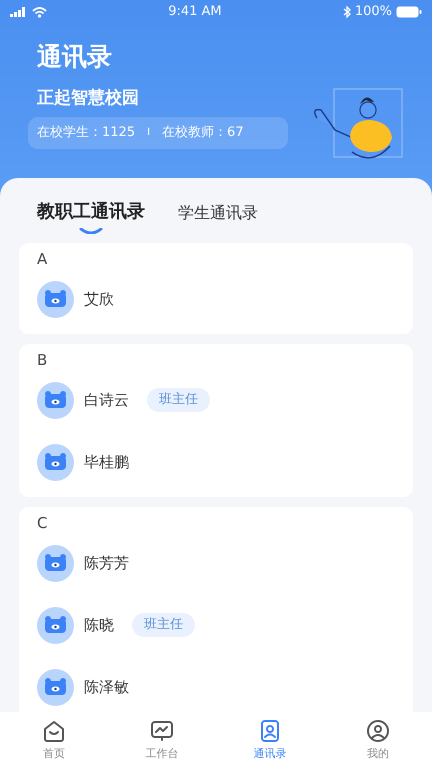 The width and height of the screenshot is (432, 768). Describe the element at coordinates (225, 625) in the screenshot. I see `contact-row: 陈晓 班主任` at that location.